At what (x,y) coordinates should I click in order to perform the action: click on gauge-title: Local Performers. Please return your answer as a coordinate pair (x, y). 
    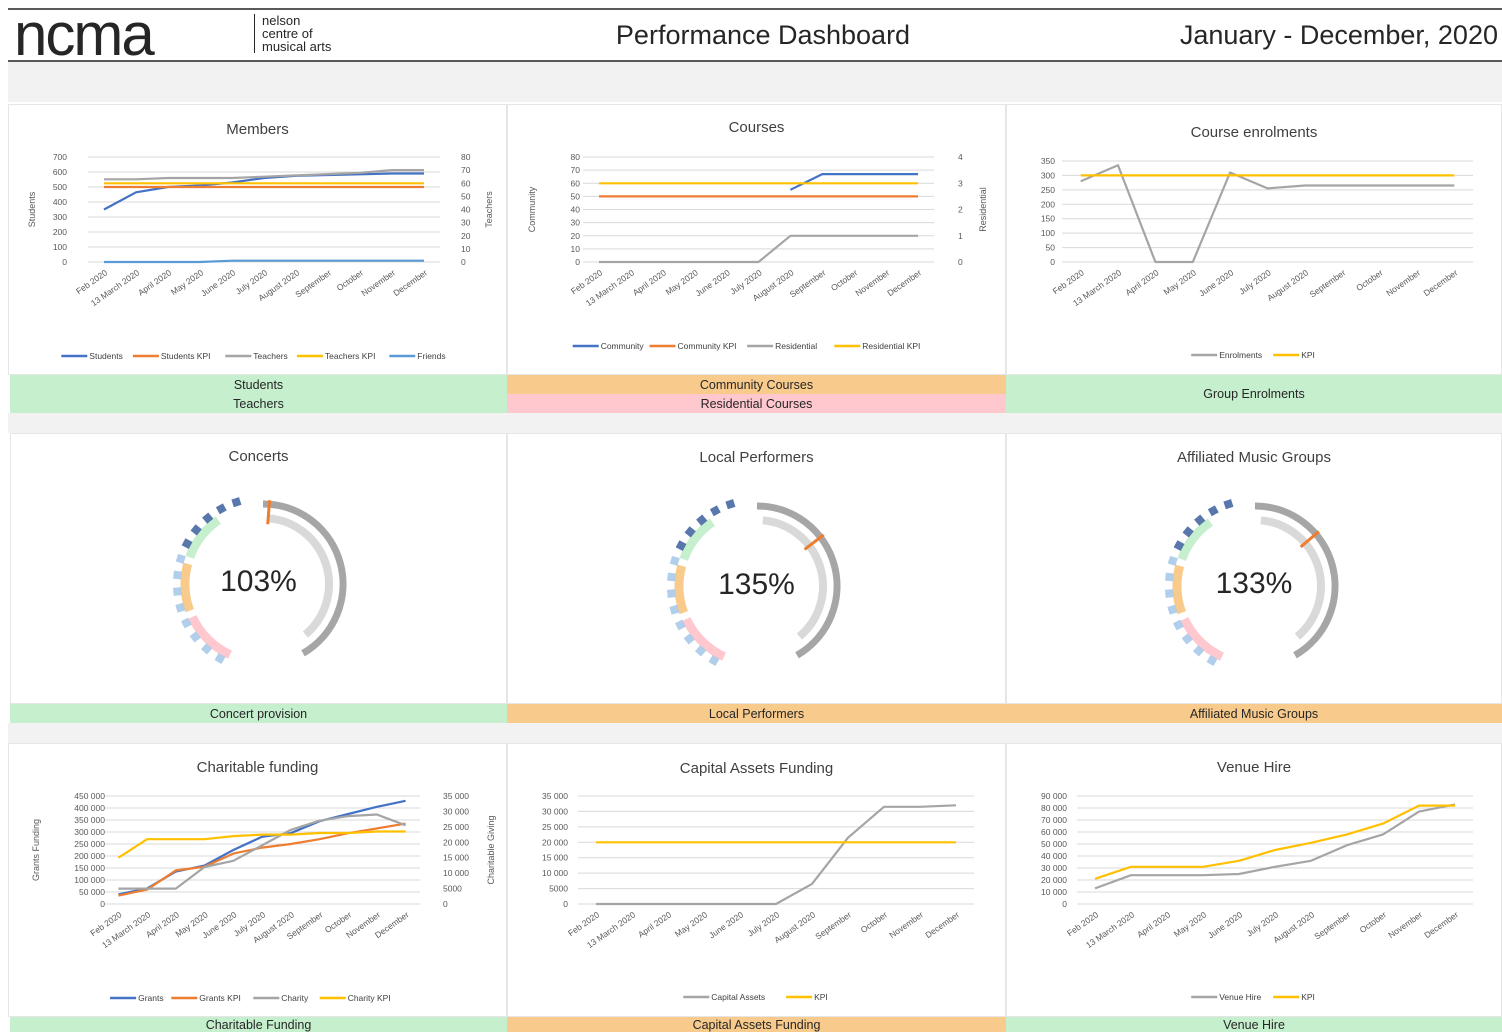
    Looking at the image, I should click on (756, 457).